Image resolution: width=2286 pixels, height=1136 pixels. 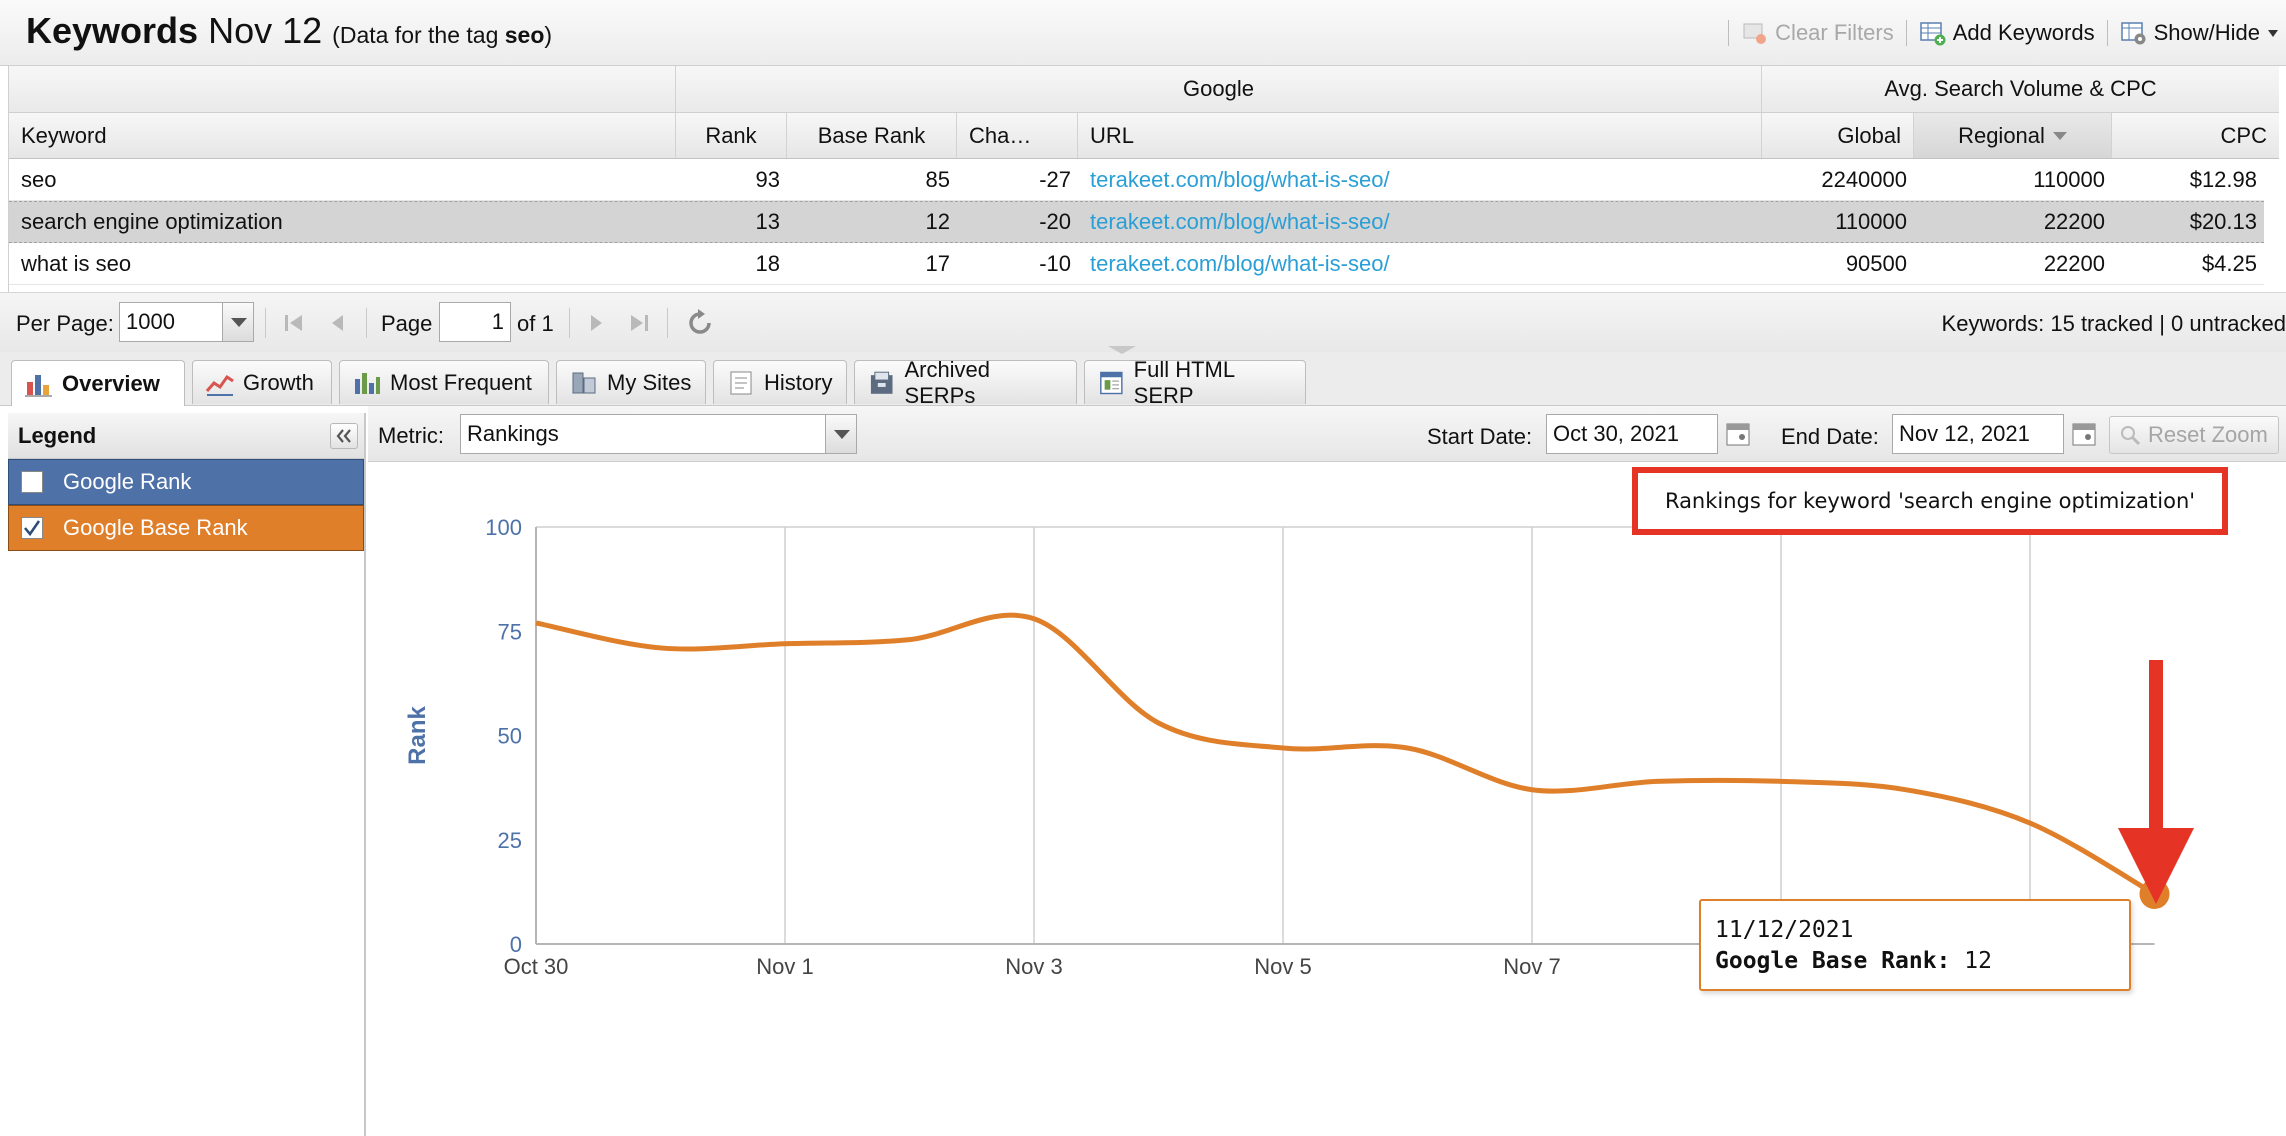 I want to click on column-header-keyword: Keyword, so click(x=342, y=135).